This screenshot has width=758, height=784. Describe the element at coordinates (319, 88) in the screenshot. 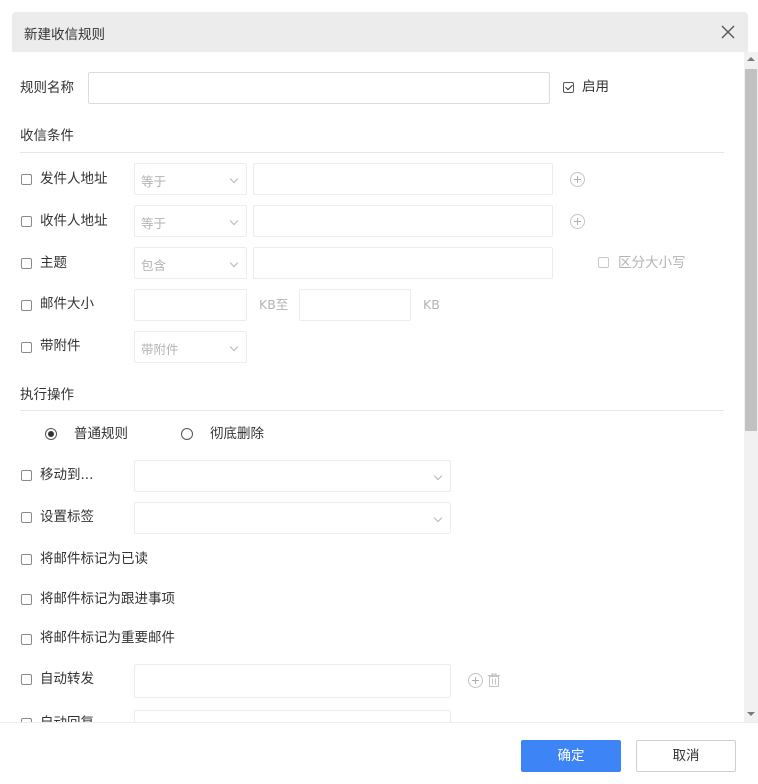

I see `rule-name-input` at that location.